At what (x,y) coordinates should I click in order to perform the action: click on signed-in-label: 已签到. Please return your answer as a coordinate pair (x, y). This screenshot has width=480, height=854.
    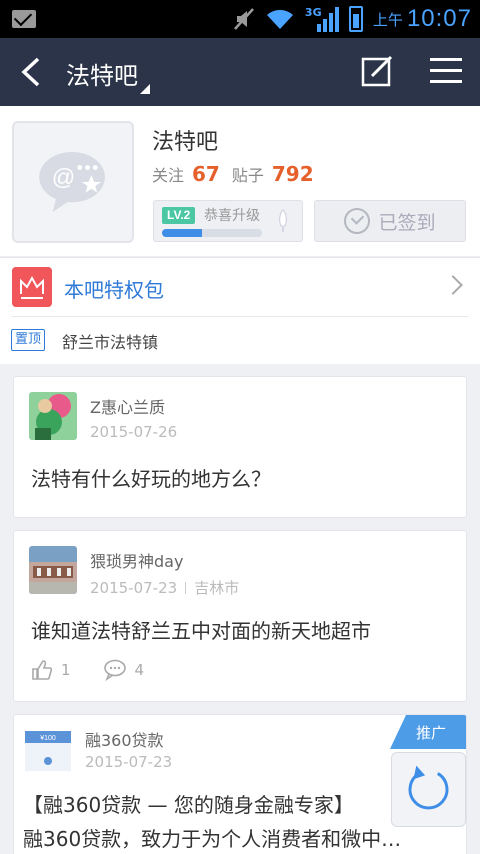
    Looking at the image, I should click on (407, 222).